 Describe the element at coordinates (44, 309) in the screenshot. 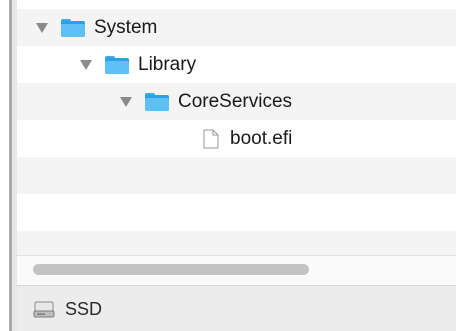

I see `disk-icon` at that location.